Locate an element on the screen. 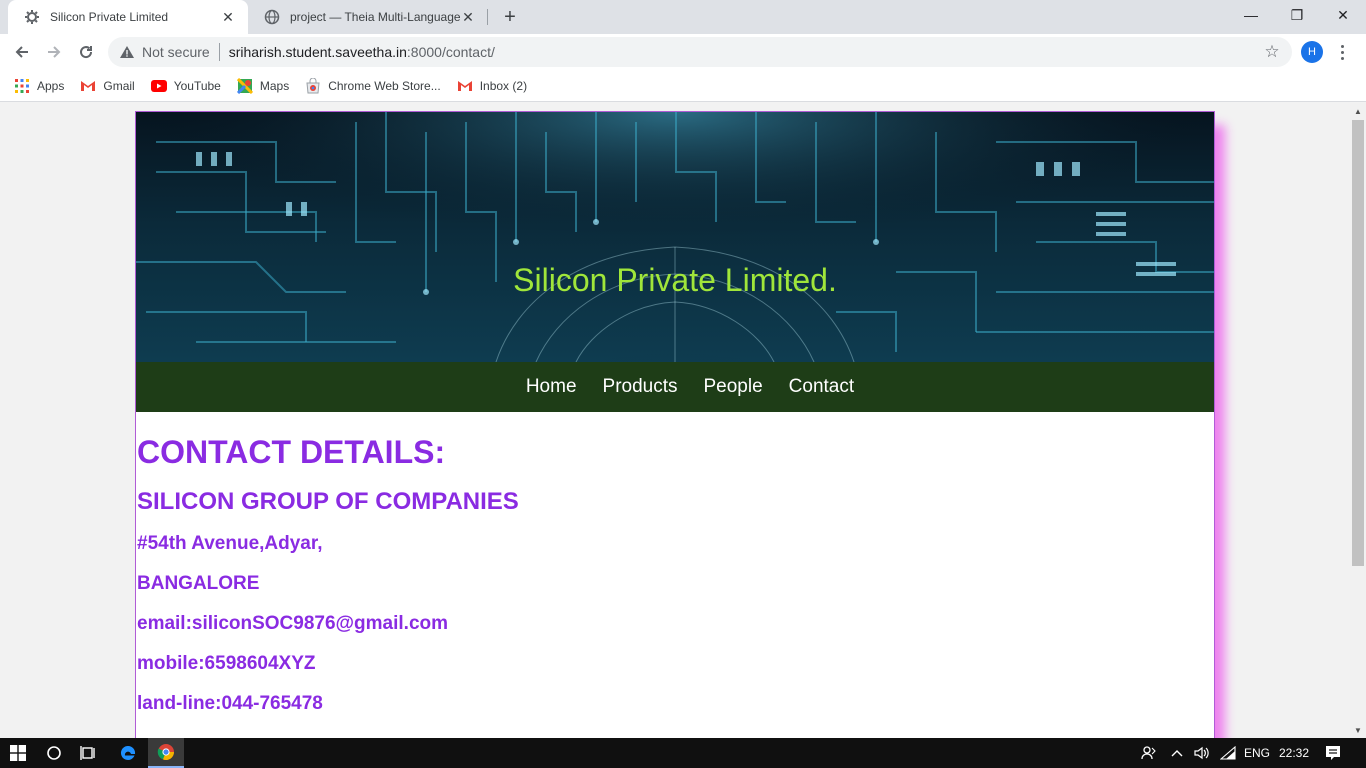 The height and width of the screenshot is (768, 1366). nav-contact-link: Contact is located at coordinates (821, 387).